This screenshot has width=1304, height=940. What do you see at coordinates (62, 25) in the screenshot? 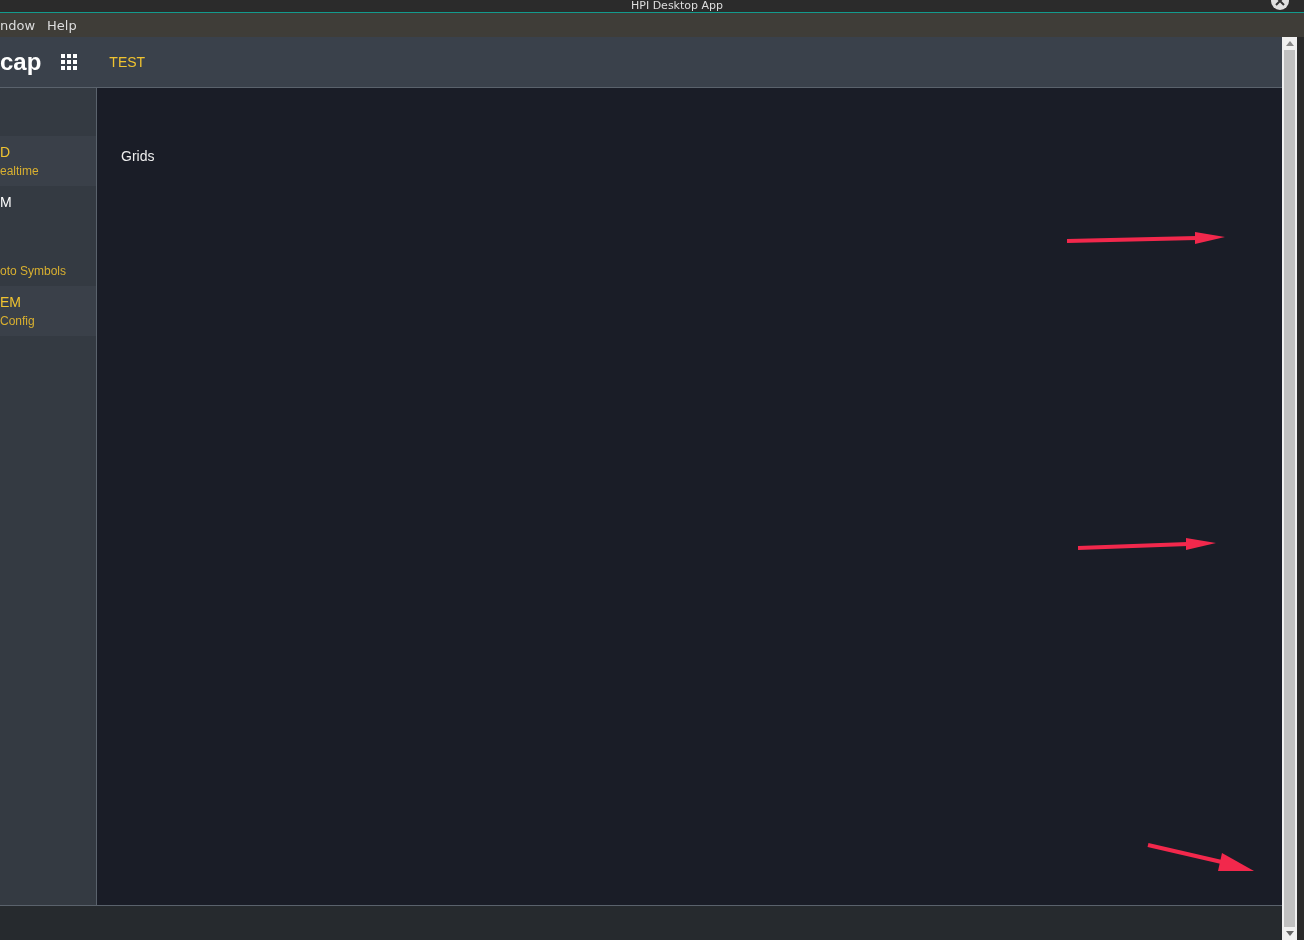
I see `menu-item: Help` at bounding box center [62, 25].